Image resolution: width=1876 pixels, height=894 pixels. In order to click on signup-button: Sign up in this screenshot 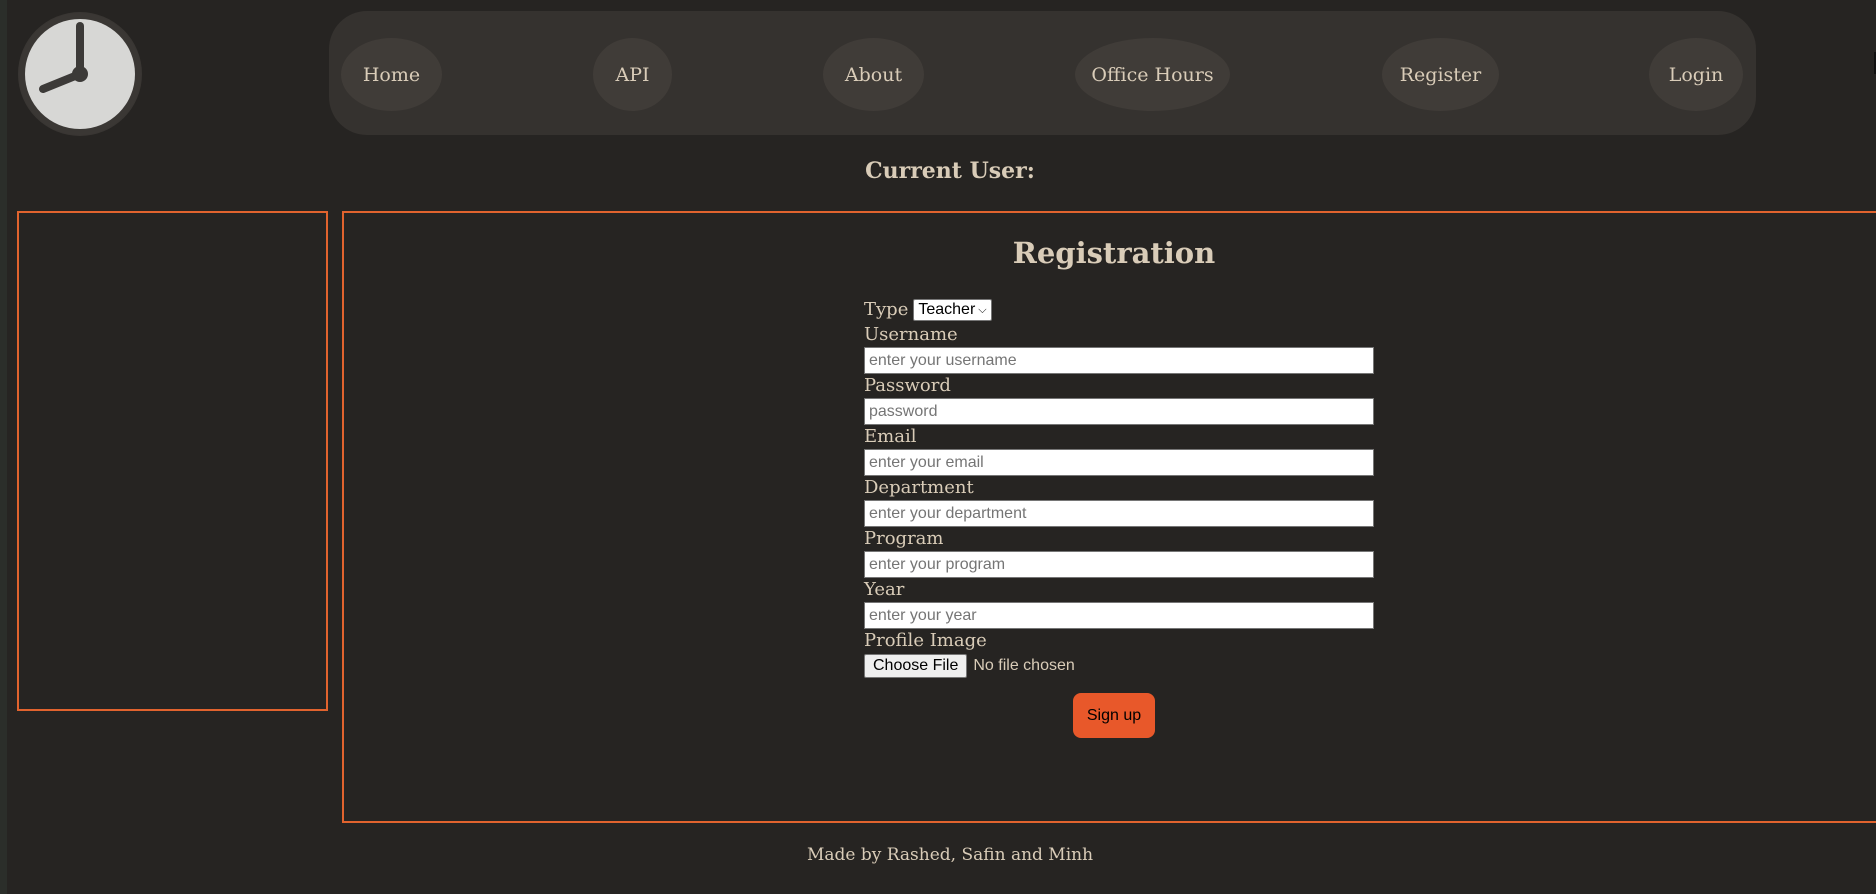, I will do `click(1114, 715)`.